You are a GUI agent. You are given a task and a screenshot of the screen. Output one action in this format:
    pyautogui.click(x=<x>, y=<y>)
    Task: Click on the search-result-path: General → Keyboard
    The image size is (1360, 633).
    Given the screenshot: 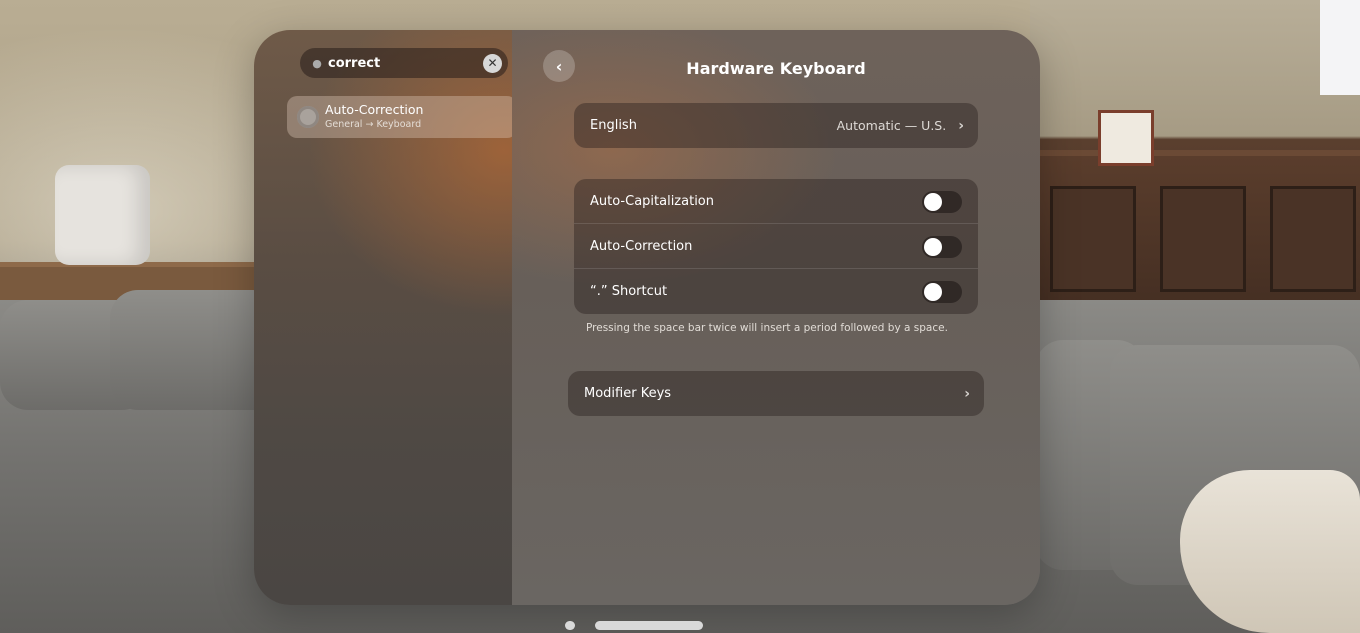 What is the action you would take?
    pyautogui.click(x=373, y=124)
    